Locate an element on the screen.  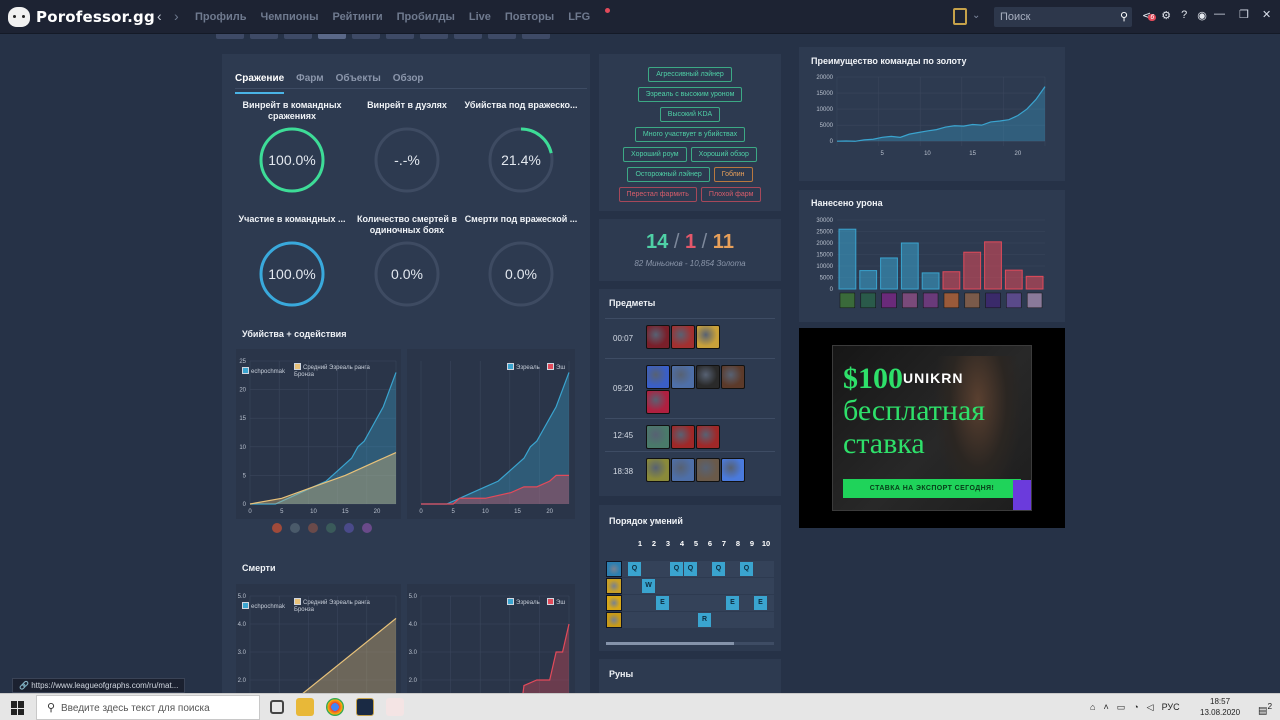
legend-item: Эш is located at coordinates (556, 602).